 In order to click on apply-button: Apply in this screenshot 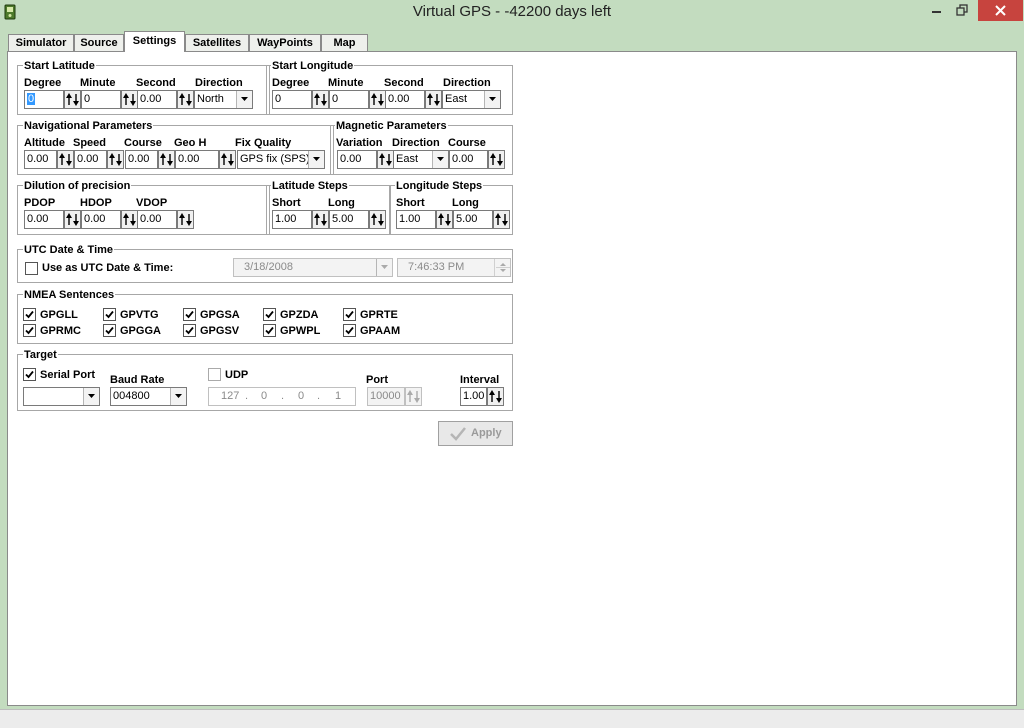, I will do `click(475, 433)`.